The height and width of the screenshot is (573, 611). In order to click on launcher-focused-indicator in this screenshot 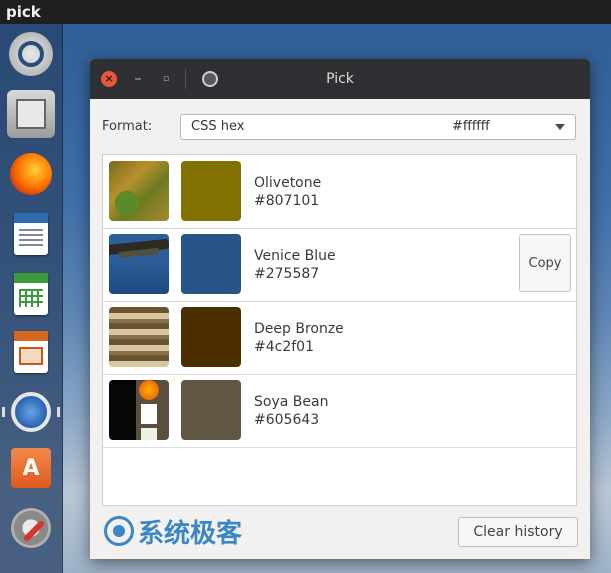, I will do `click(58, 412)`.